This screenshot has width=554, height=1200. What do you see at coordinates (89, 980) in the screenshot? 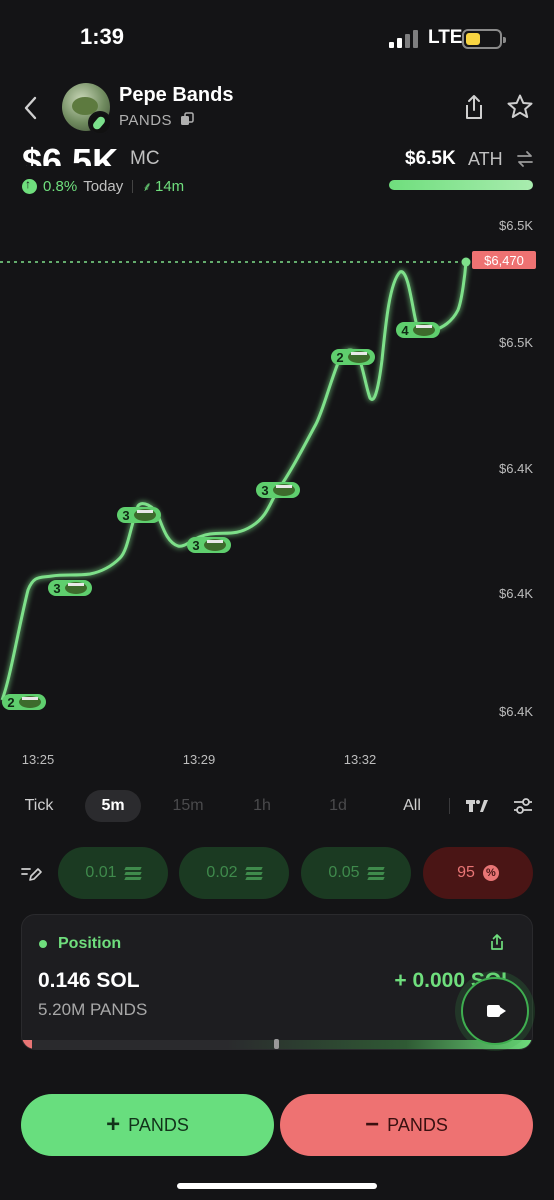
I see `position-sol-amount: 0.146 SOL` at bounding box center [89, 980].